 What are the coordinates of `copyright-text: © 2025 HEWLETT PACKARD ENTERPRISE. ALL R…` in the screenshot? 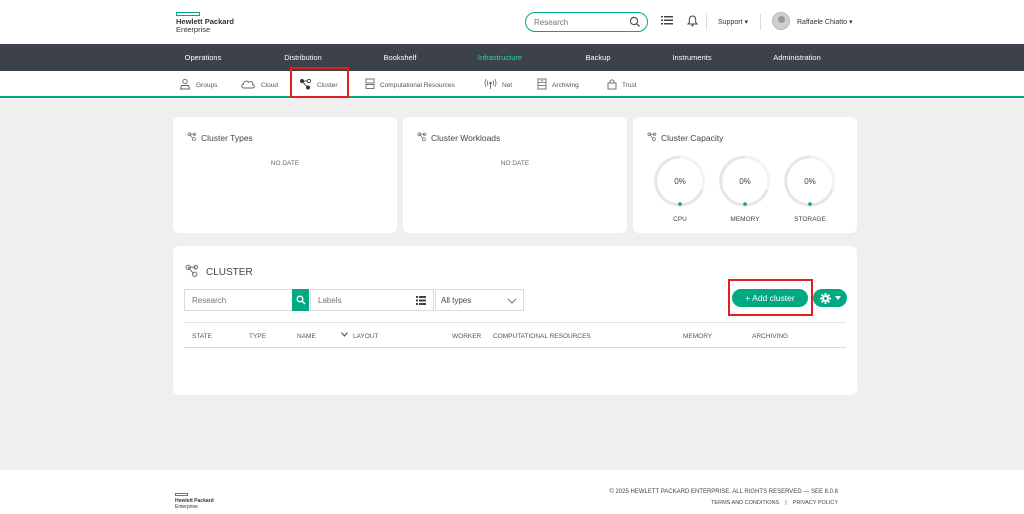 It's located at (723, 492).